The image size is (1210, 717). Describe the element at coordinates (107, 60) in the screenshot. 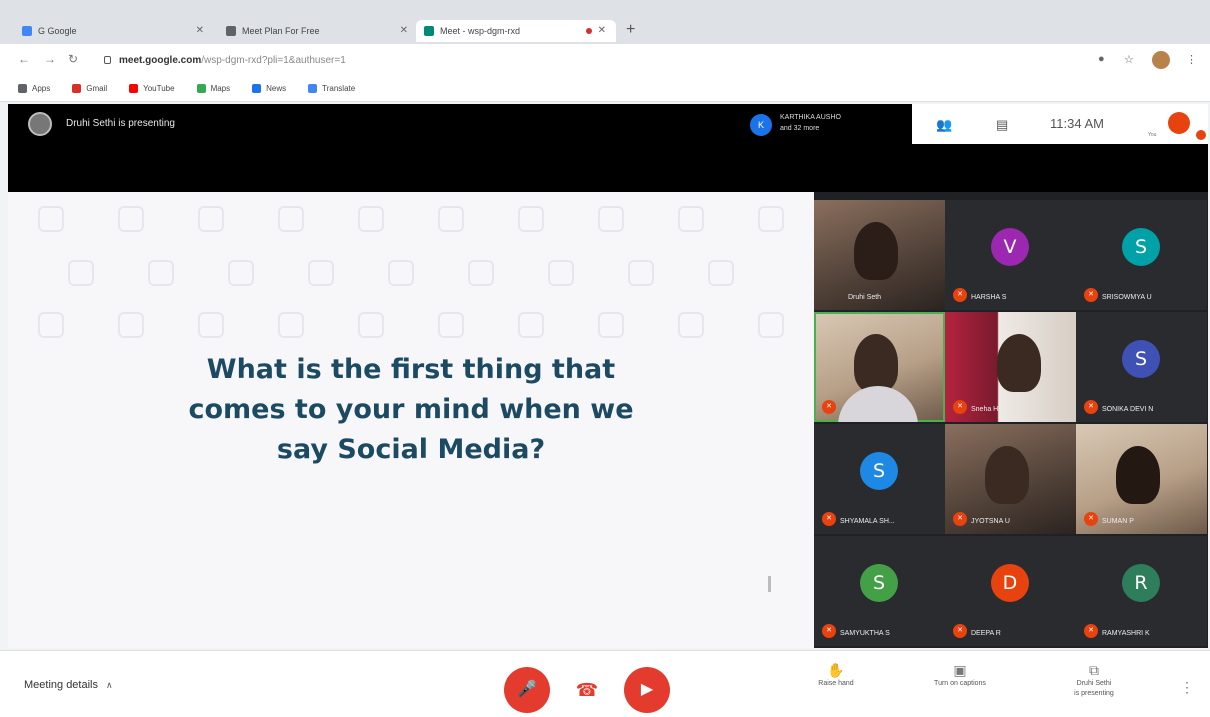

I see `lock-icon` at that location.